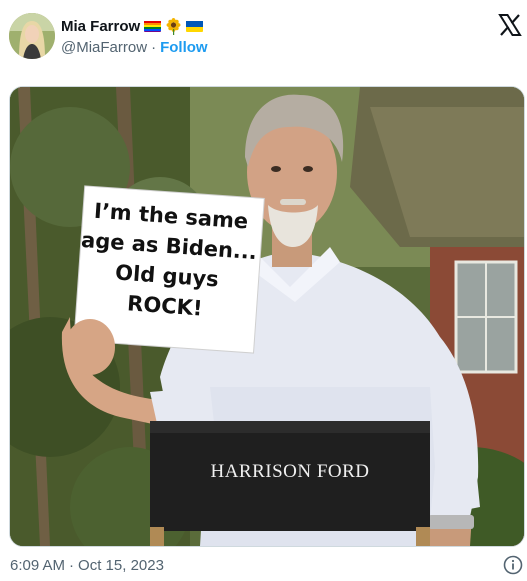 The image size is (527, 581). I want to click on author-handle: @MiaFarrow, so click(104, 47).